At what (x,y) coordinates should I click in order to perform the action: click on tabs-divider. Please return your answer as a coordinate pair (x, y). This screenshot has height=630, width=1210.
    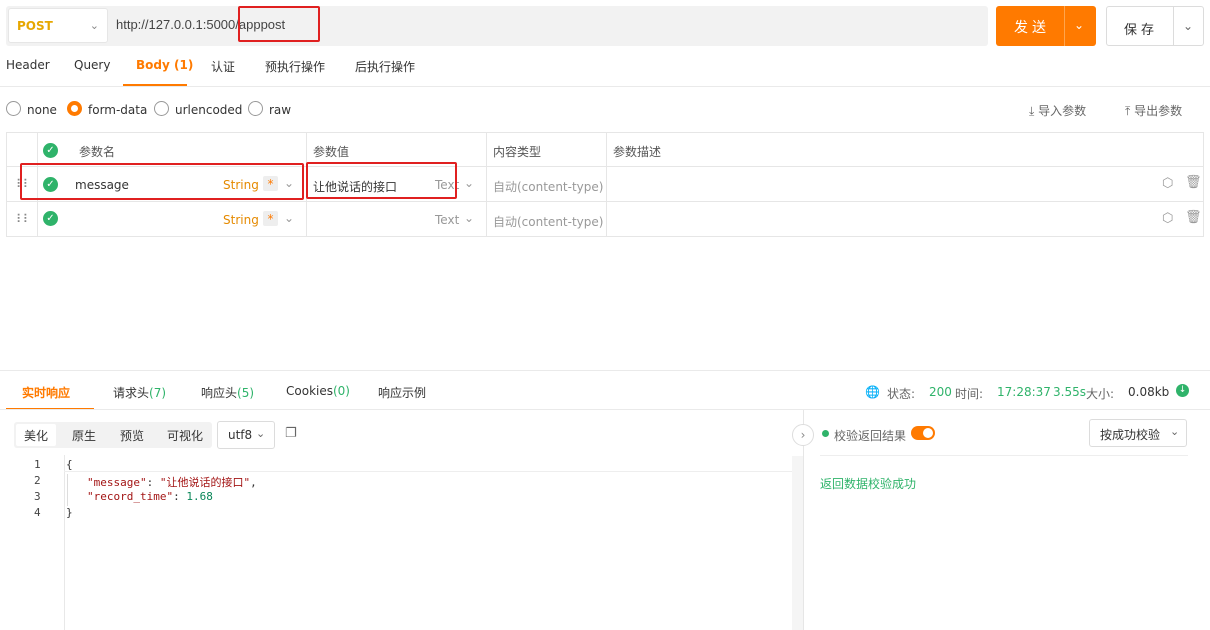
    Looking at the image, I should click on (605, 86).